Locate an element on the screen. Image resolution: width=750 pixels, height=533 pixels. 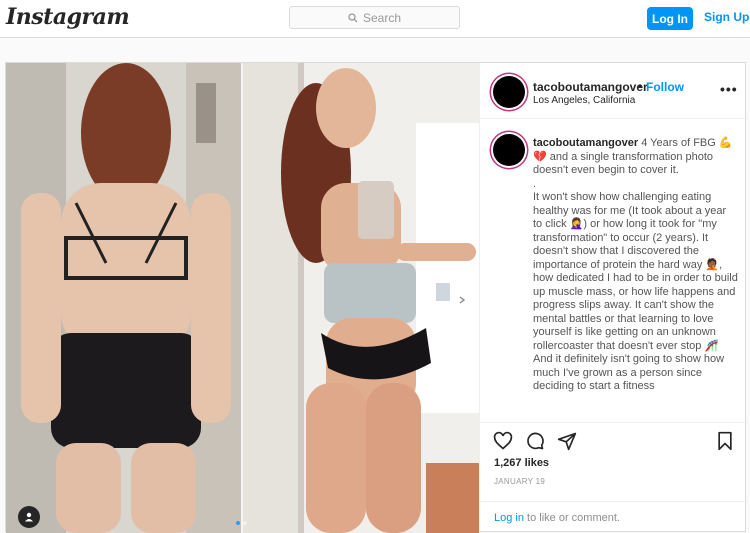
chevron-right-icon is located at coordinates (462, 300).